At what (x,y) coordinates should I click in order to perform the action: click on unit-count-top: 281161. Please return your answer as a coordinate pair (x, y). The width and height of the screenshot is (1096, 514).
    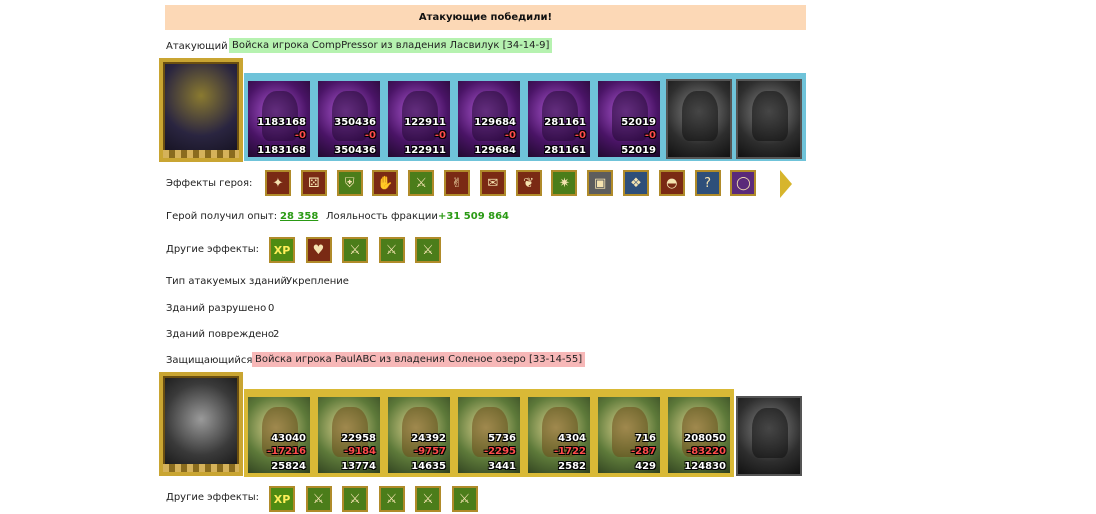
    Looking at the image, I should click on (565, 122).